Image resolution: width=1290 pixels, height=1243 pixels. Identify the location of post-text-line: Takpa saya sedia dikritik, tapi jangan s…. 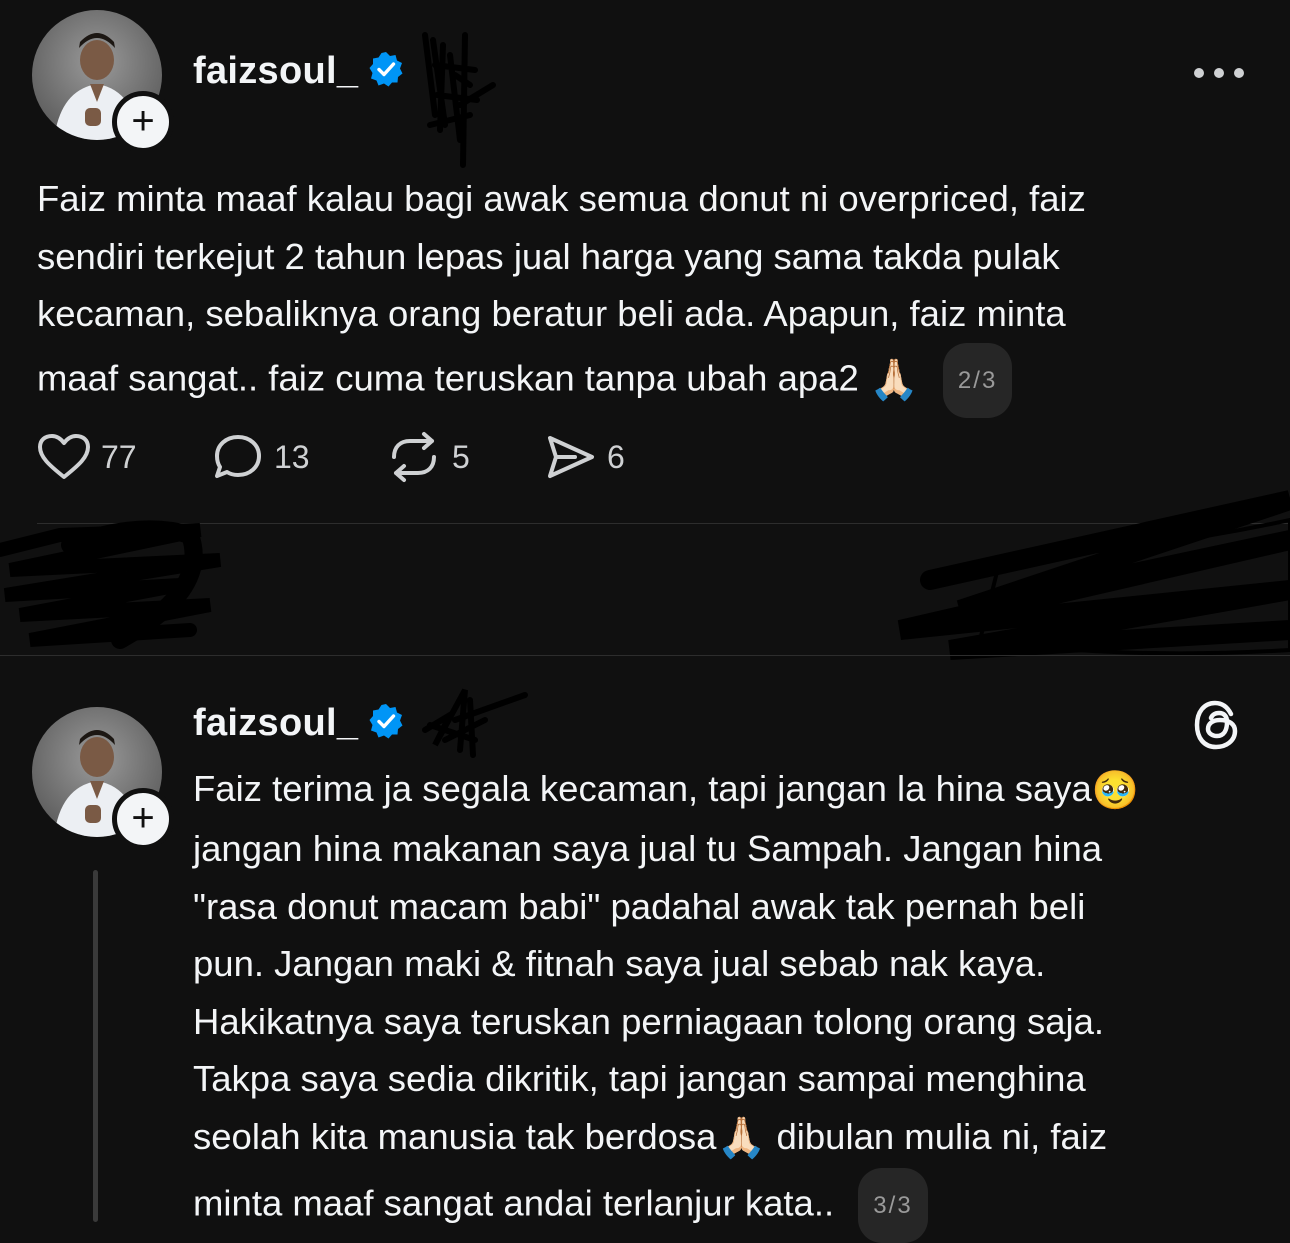
(639, 1079).